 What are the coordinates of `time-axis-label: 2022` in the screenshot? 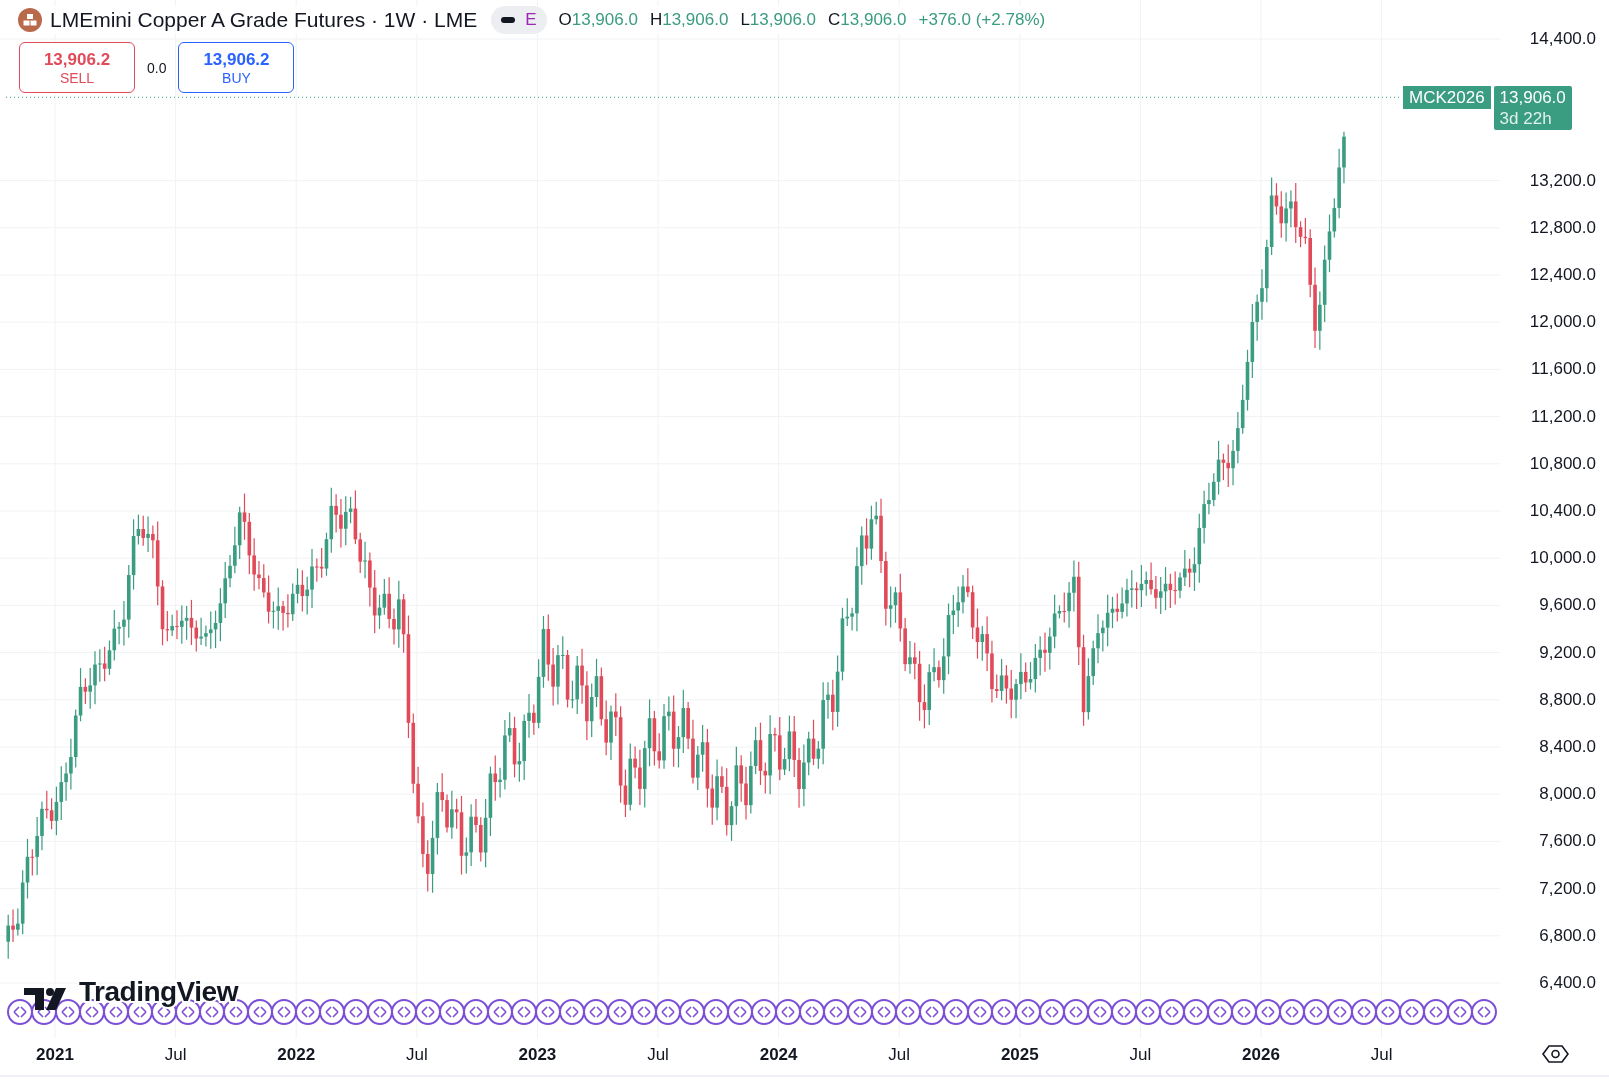 It's located at (296, 1054).